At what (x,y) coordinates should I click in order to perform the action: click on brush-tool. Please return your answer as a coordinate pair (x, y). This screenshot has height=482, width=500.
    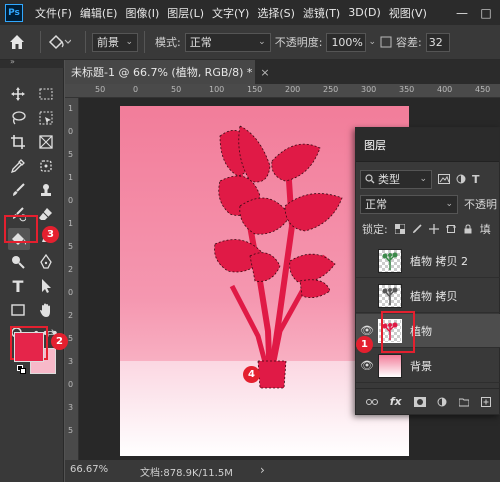
    Looking at the image, I should click on (18, 190).